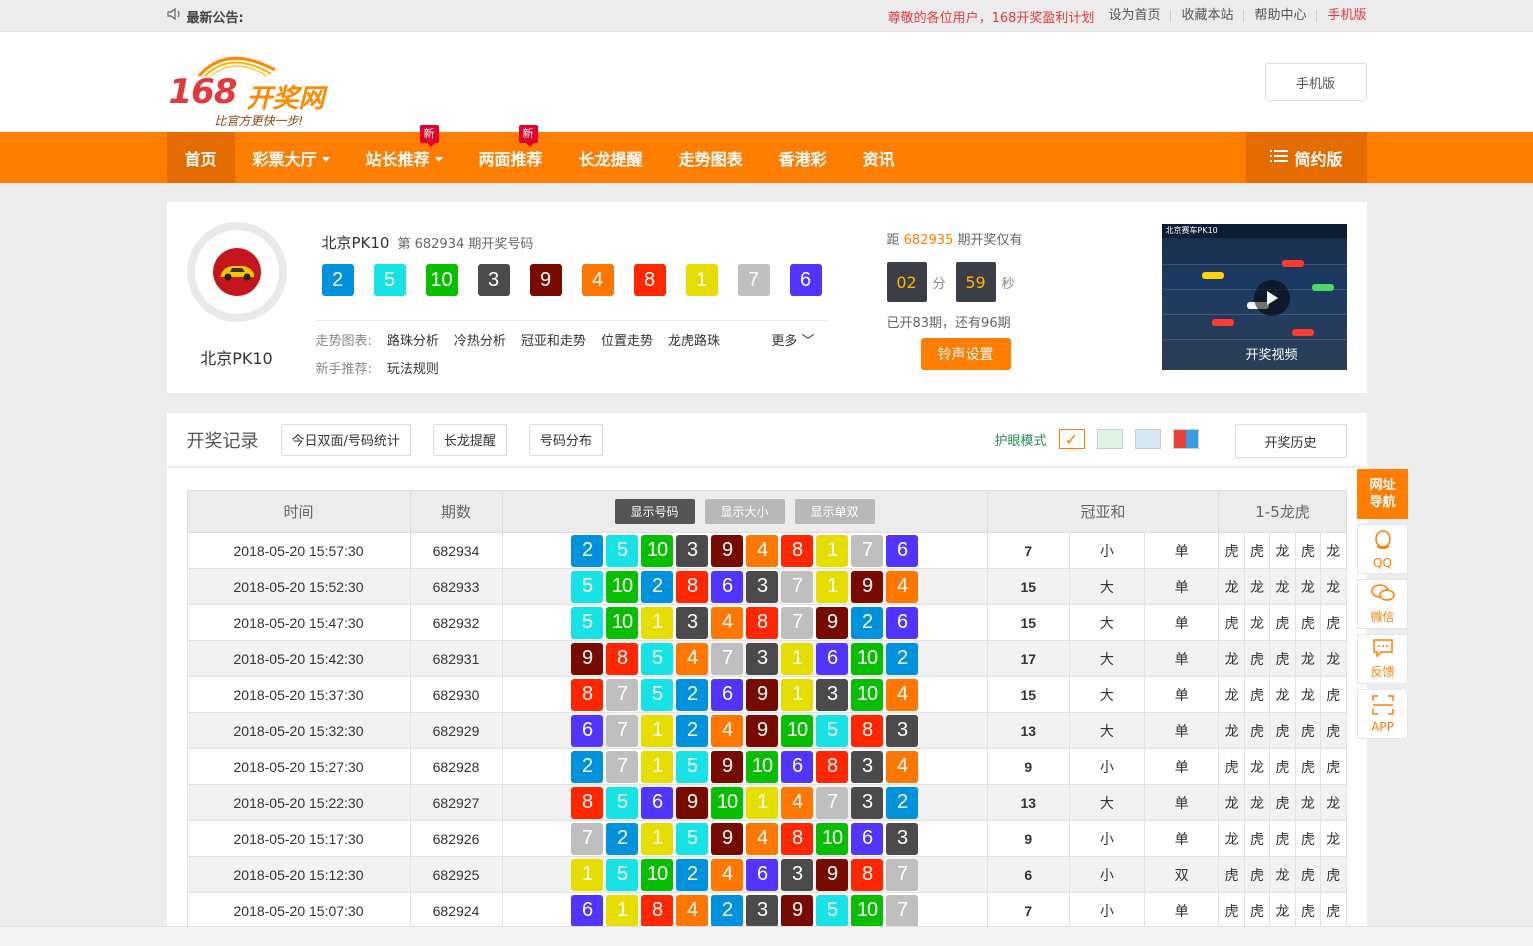  I want to click on new-badge: 新, so click(528, 136).